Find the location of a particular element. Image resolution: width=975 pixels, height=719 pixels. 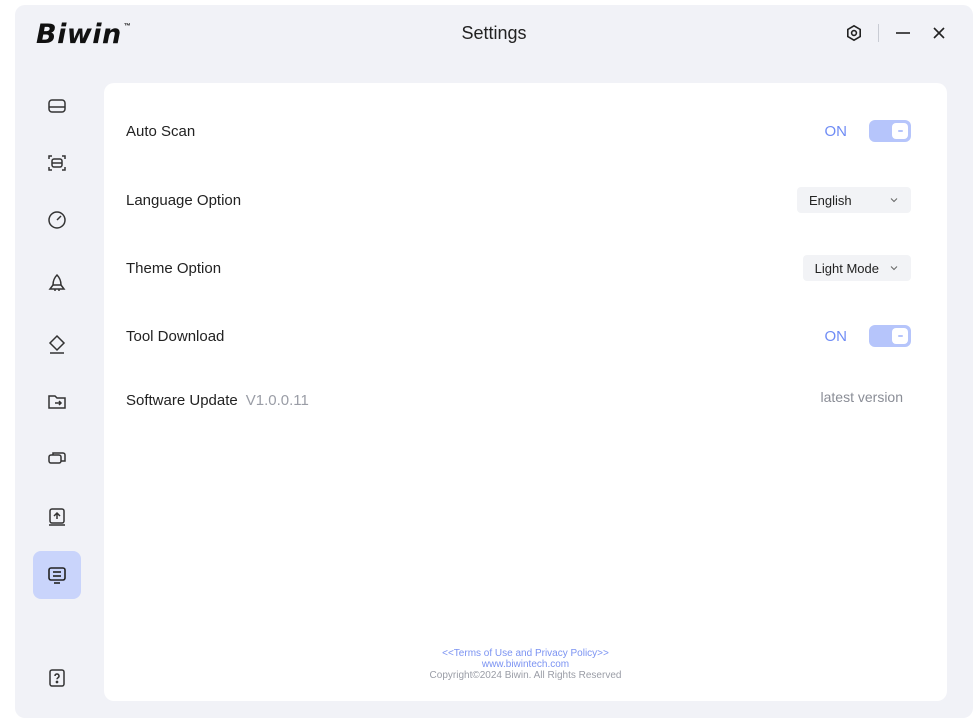

sidebar-item-boost is located at coordinates (57, 283).